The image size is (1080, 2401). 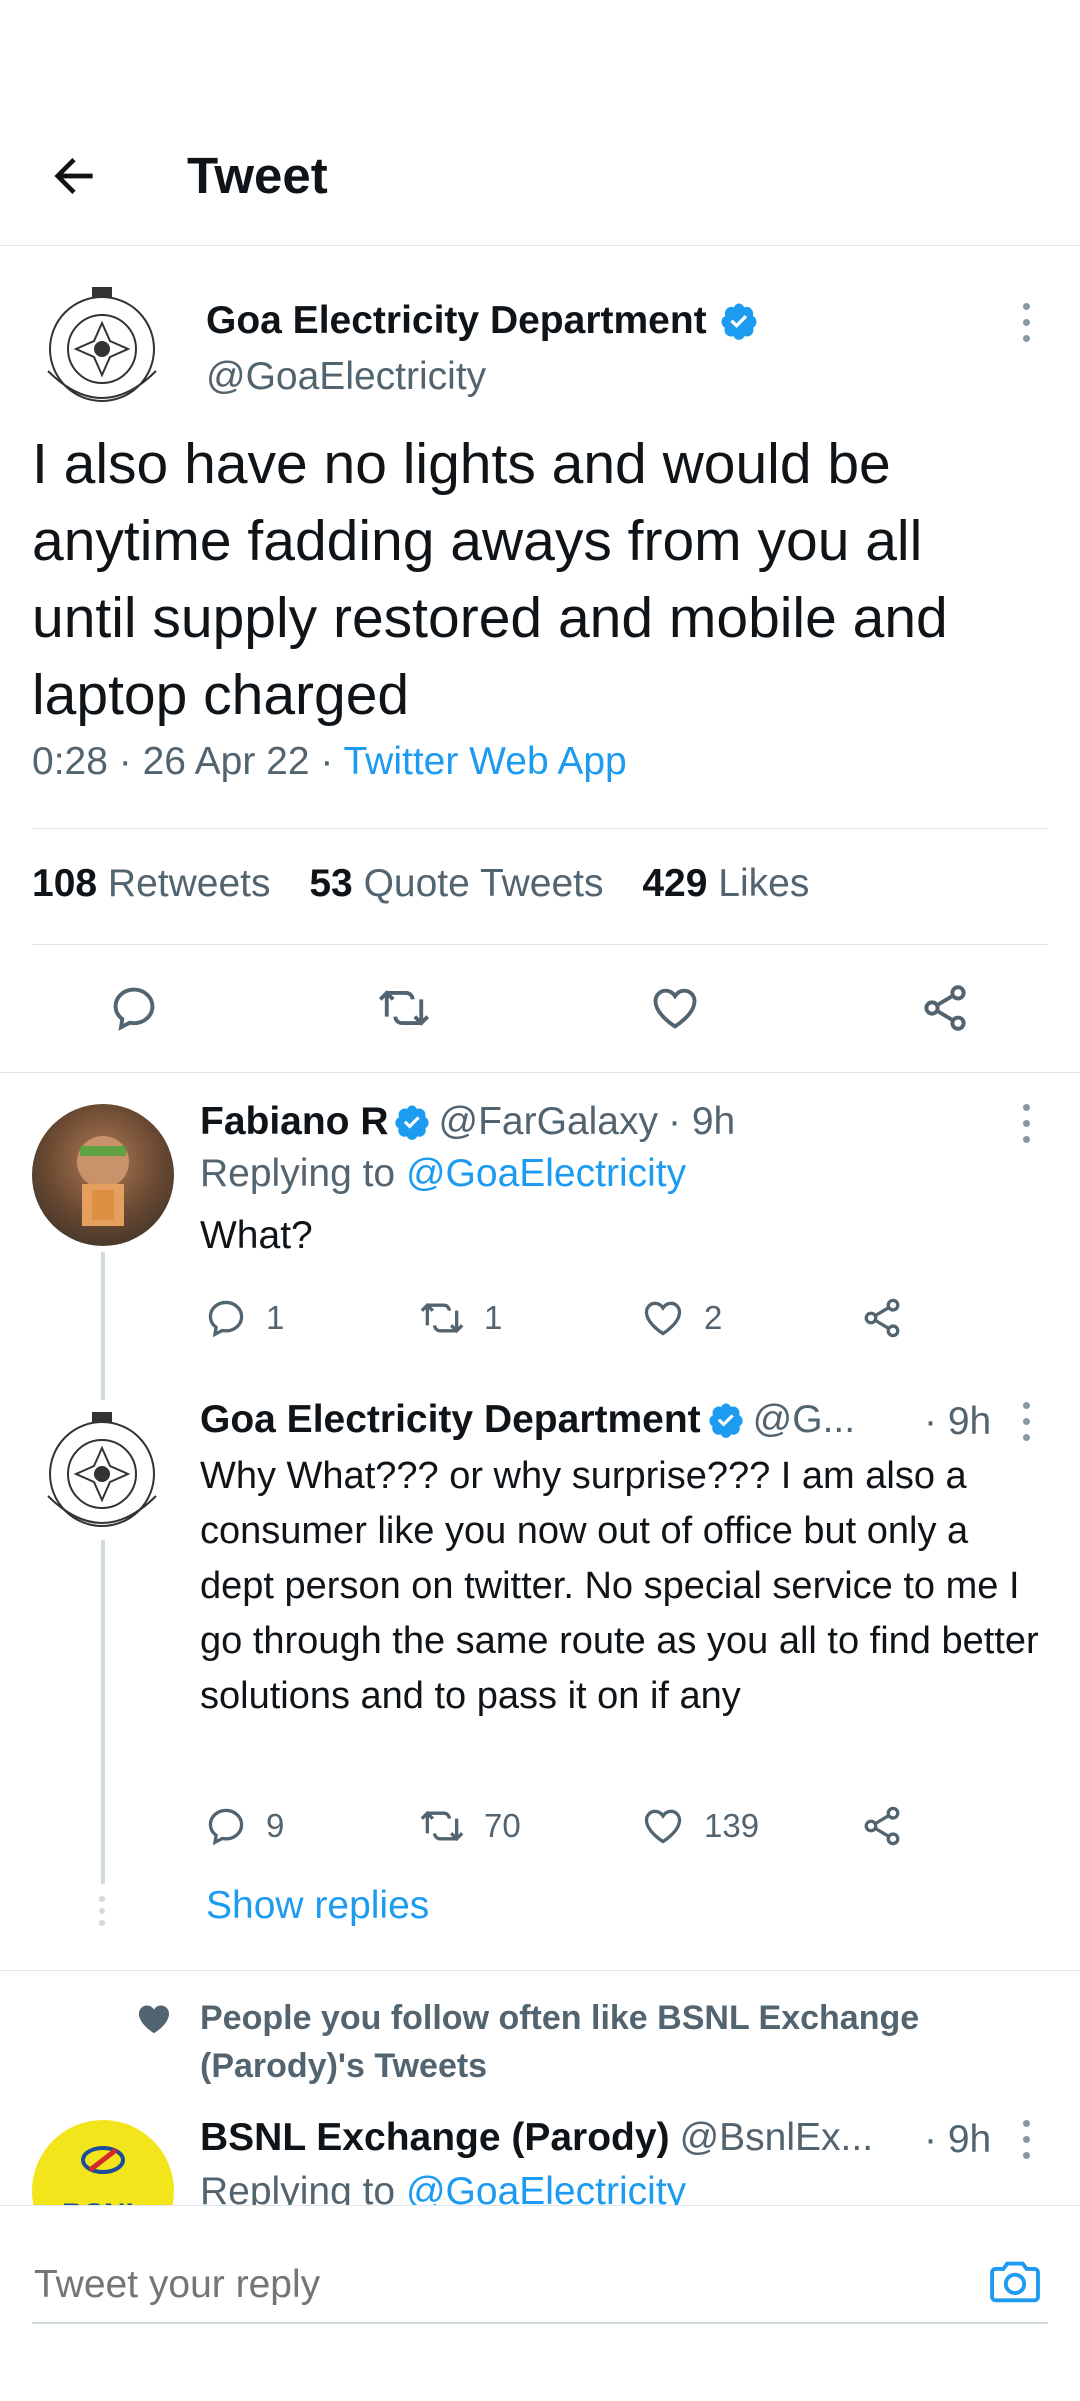 I want to click on like-button: 2, so click(x=681, y=1318).